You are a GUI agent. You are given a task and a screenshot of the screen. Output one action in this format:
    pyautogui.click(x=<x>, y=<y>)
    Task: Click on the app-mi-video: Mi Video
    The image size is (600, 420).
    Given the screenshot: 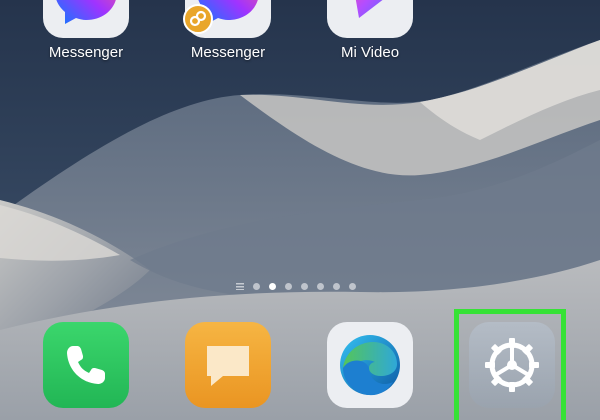 What is the action you would take?
    pyautogui.click(x=370, y=30)
    